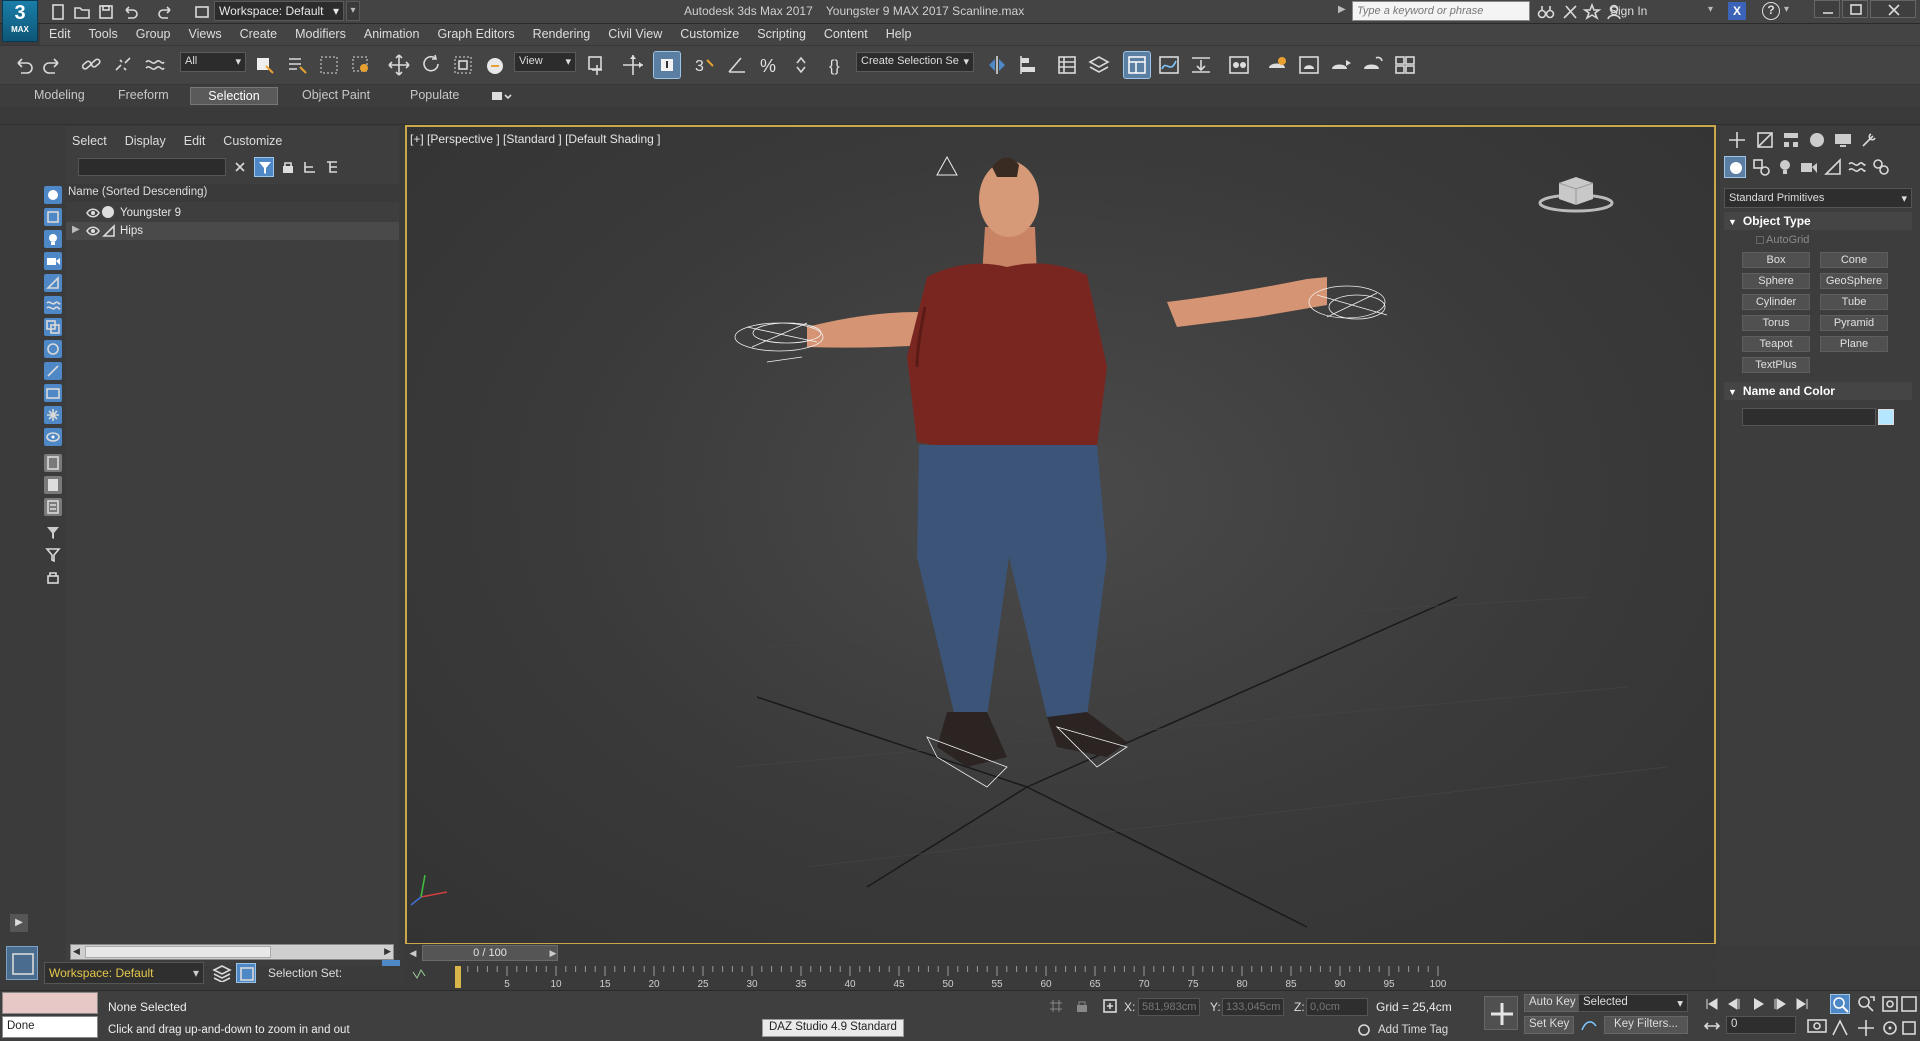 The width and height of the screenshot is (1920, 1041). Describe the element at coordinates (1854, 281) in the screenshot. I see `geosphere-button: GeoSphere` at that location.